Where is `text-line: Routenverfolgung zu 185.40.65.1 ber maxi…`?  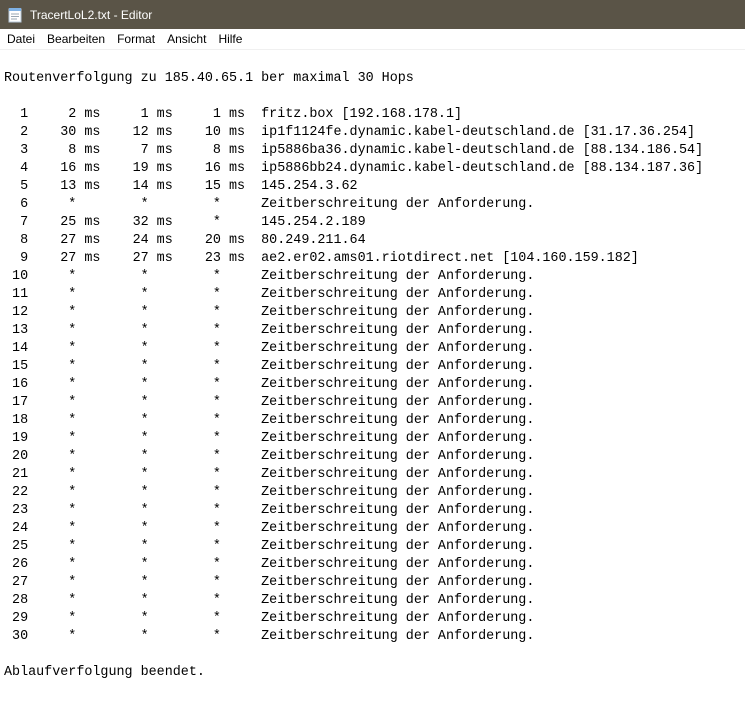 text-line: Routenverfolgung zu 185.40.65.1 ber maxi… is located at coordinates (209, 78).